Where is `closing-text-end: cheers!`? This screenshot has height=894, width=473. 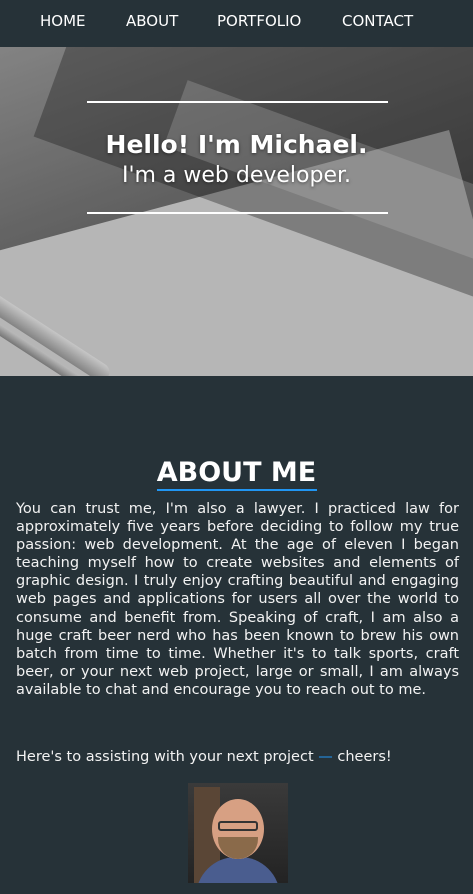
closing-text-end: cheers! is located at coordinates (364, 757).